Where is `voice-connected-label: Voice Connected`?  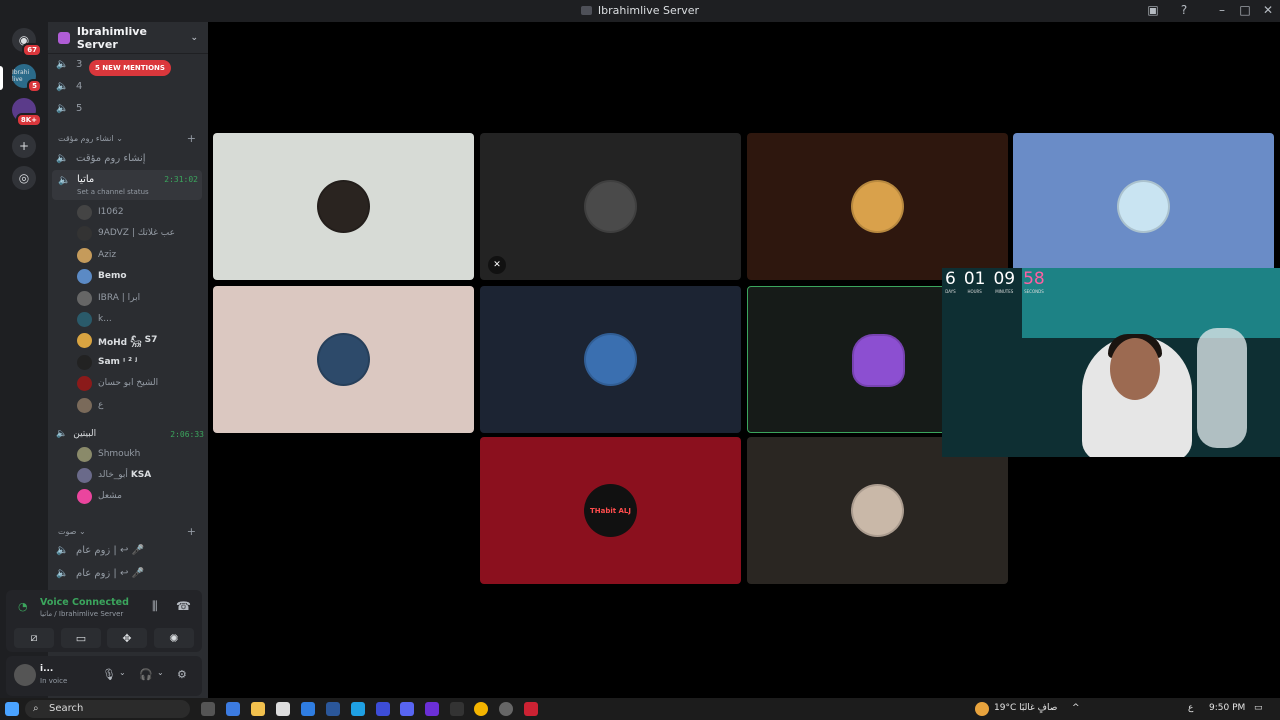 voice-connected-label: Voice Connected is located at coordinates (84, 602).